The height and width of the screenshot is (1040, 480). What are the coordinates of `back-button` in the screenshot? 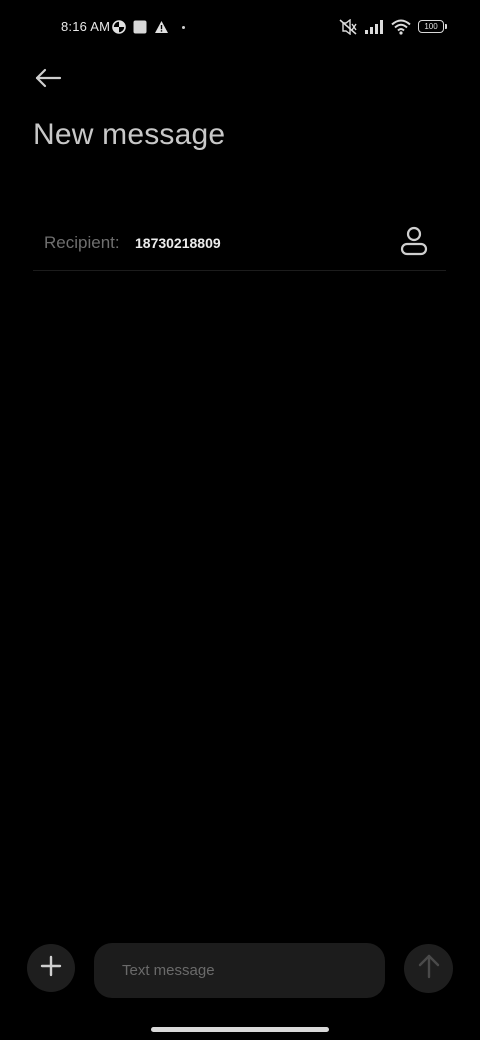 It's located at (48, 80).